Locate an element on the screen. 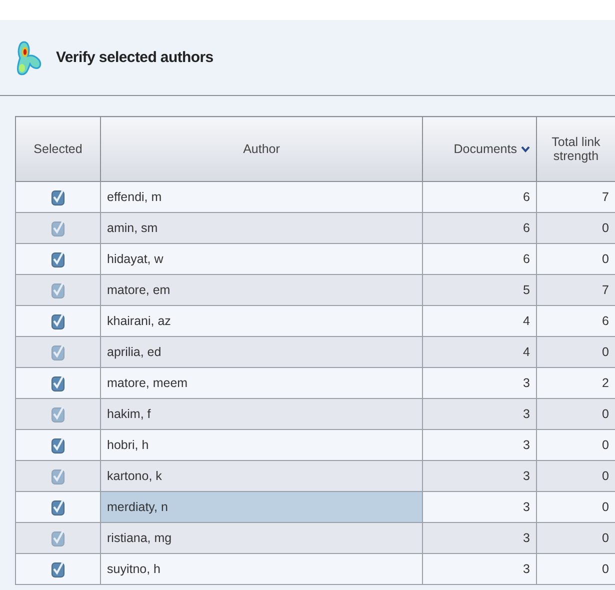  author-cell: hakim, f is located at coordinates (261, 414).